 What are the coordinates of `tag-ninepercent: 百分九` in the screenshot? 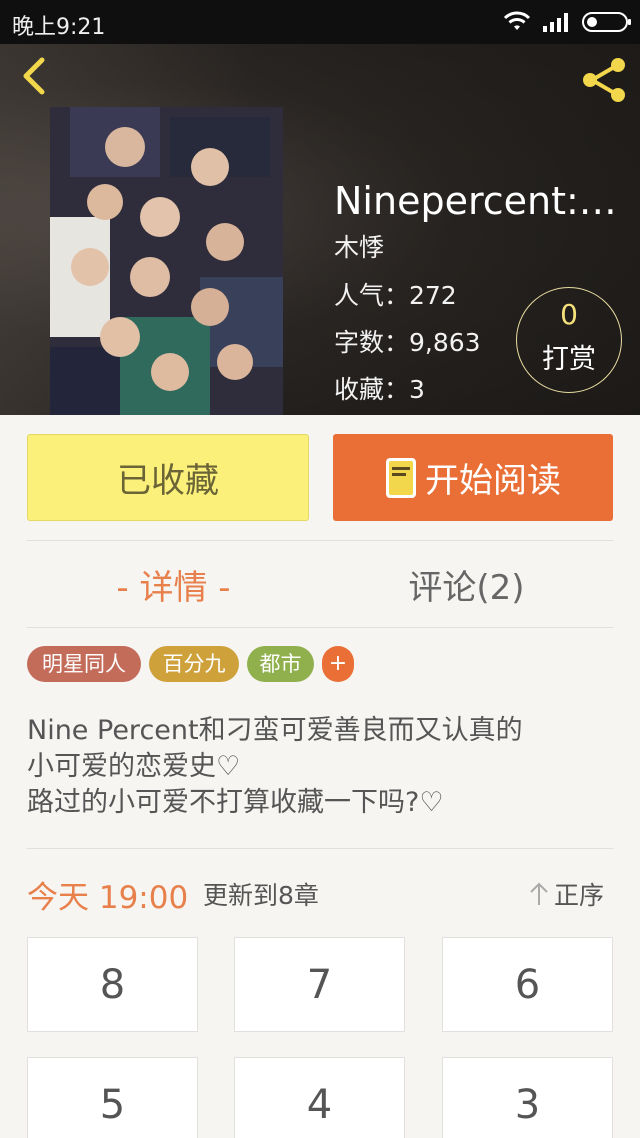 It's located at (194, 664).